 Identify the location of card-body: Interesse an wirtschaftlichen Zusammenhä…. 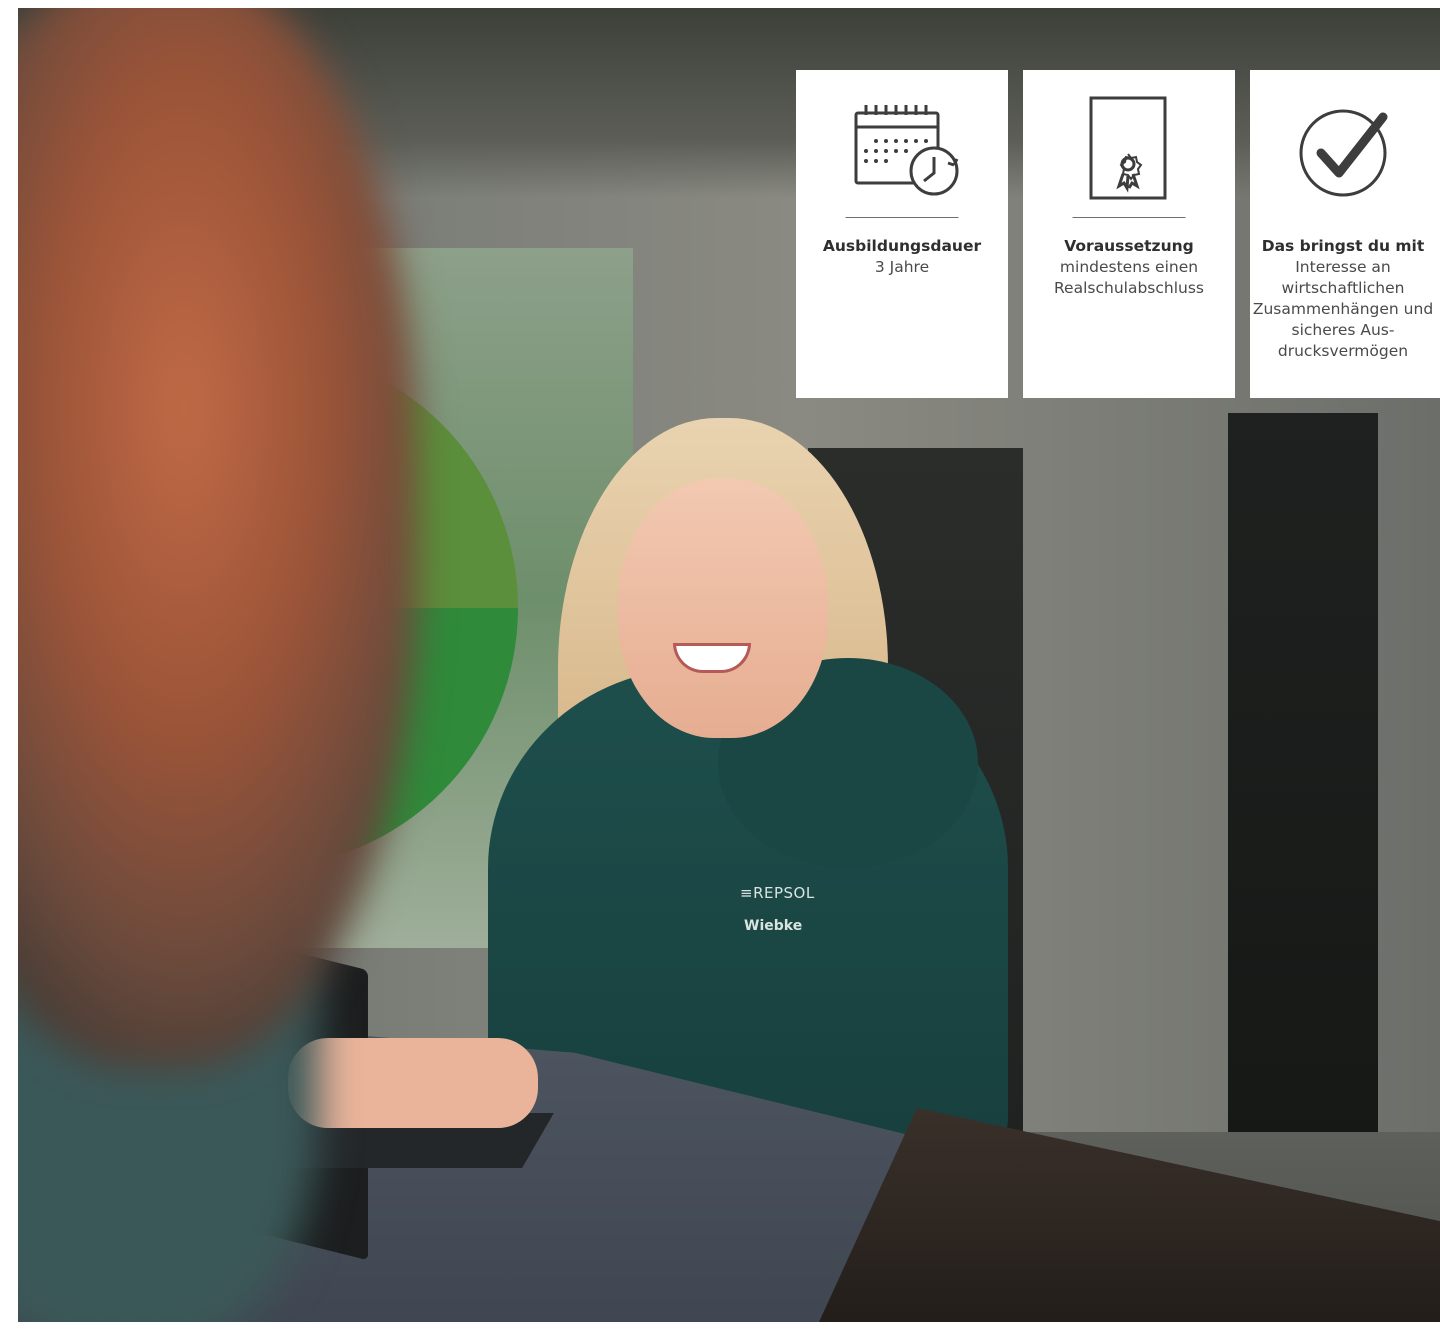
(1343, 309).